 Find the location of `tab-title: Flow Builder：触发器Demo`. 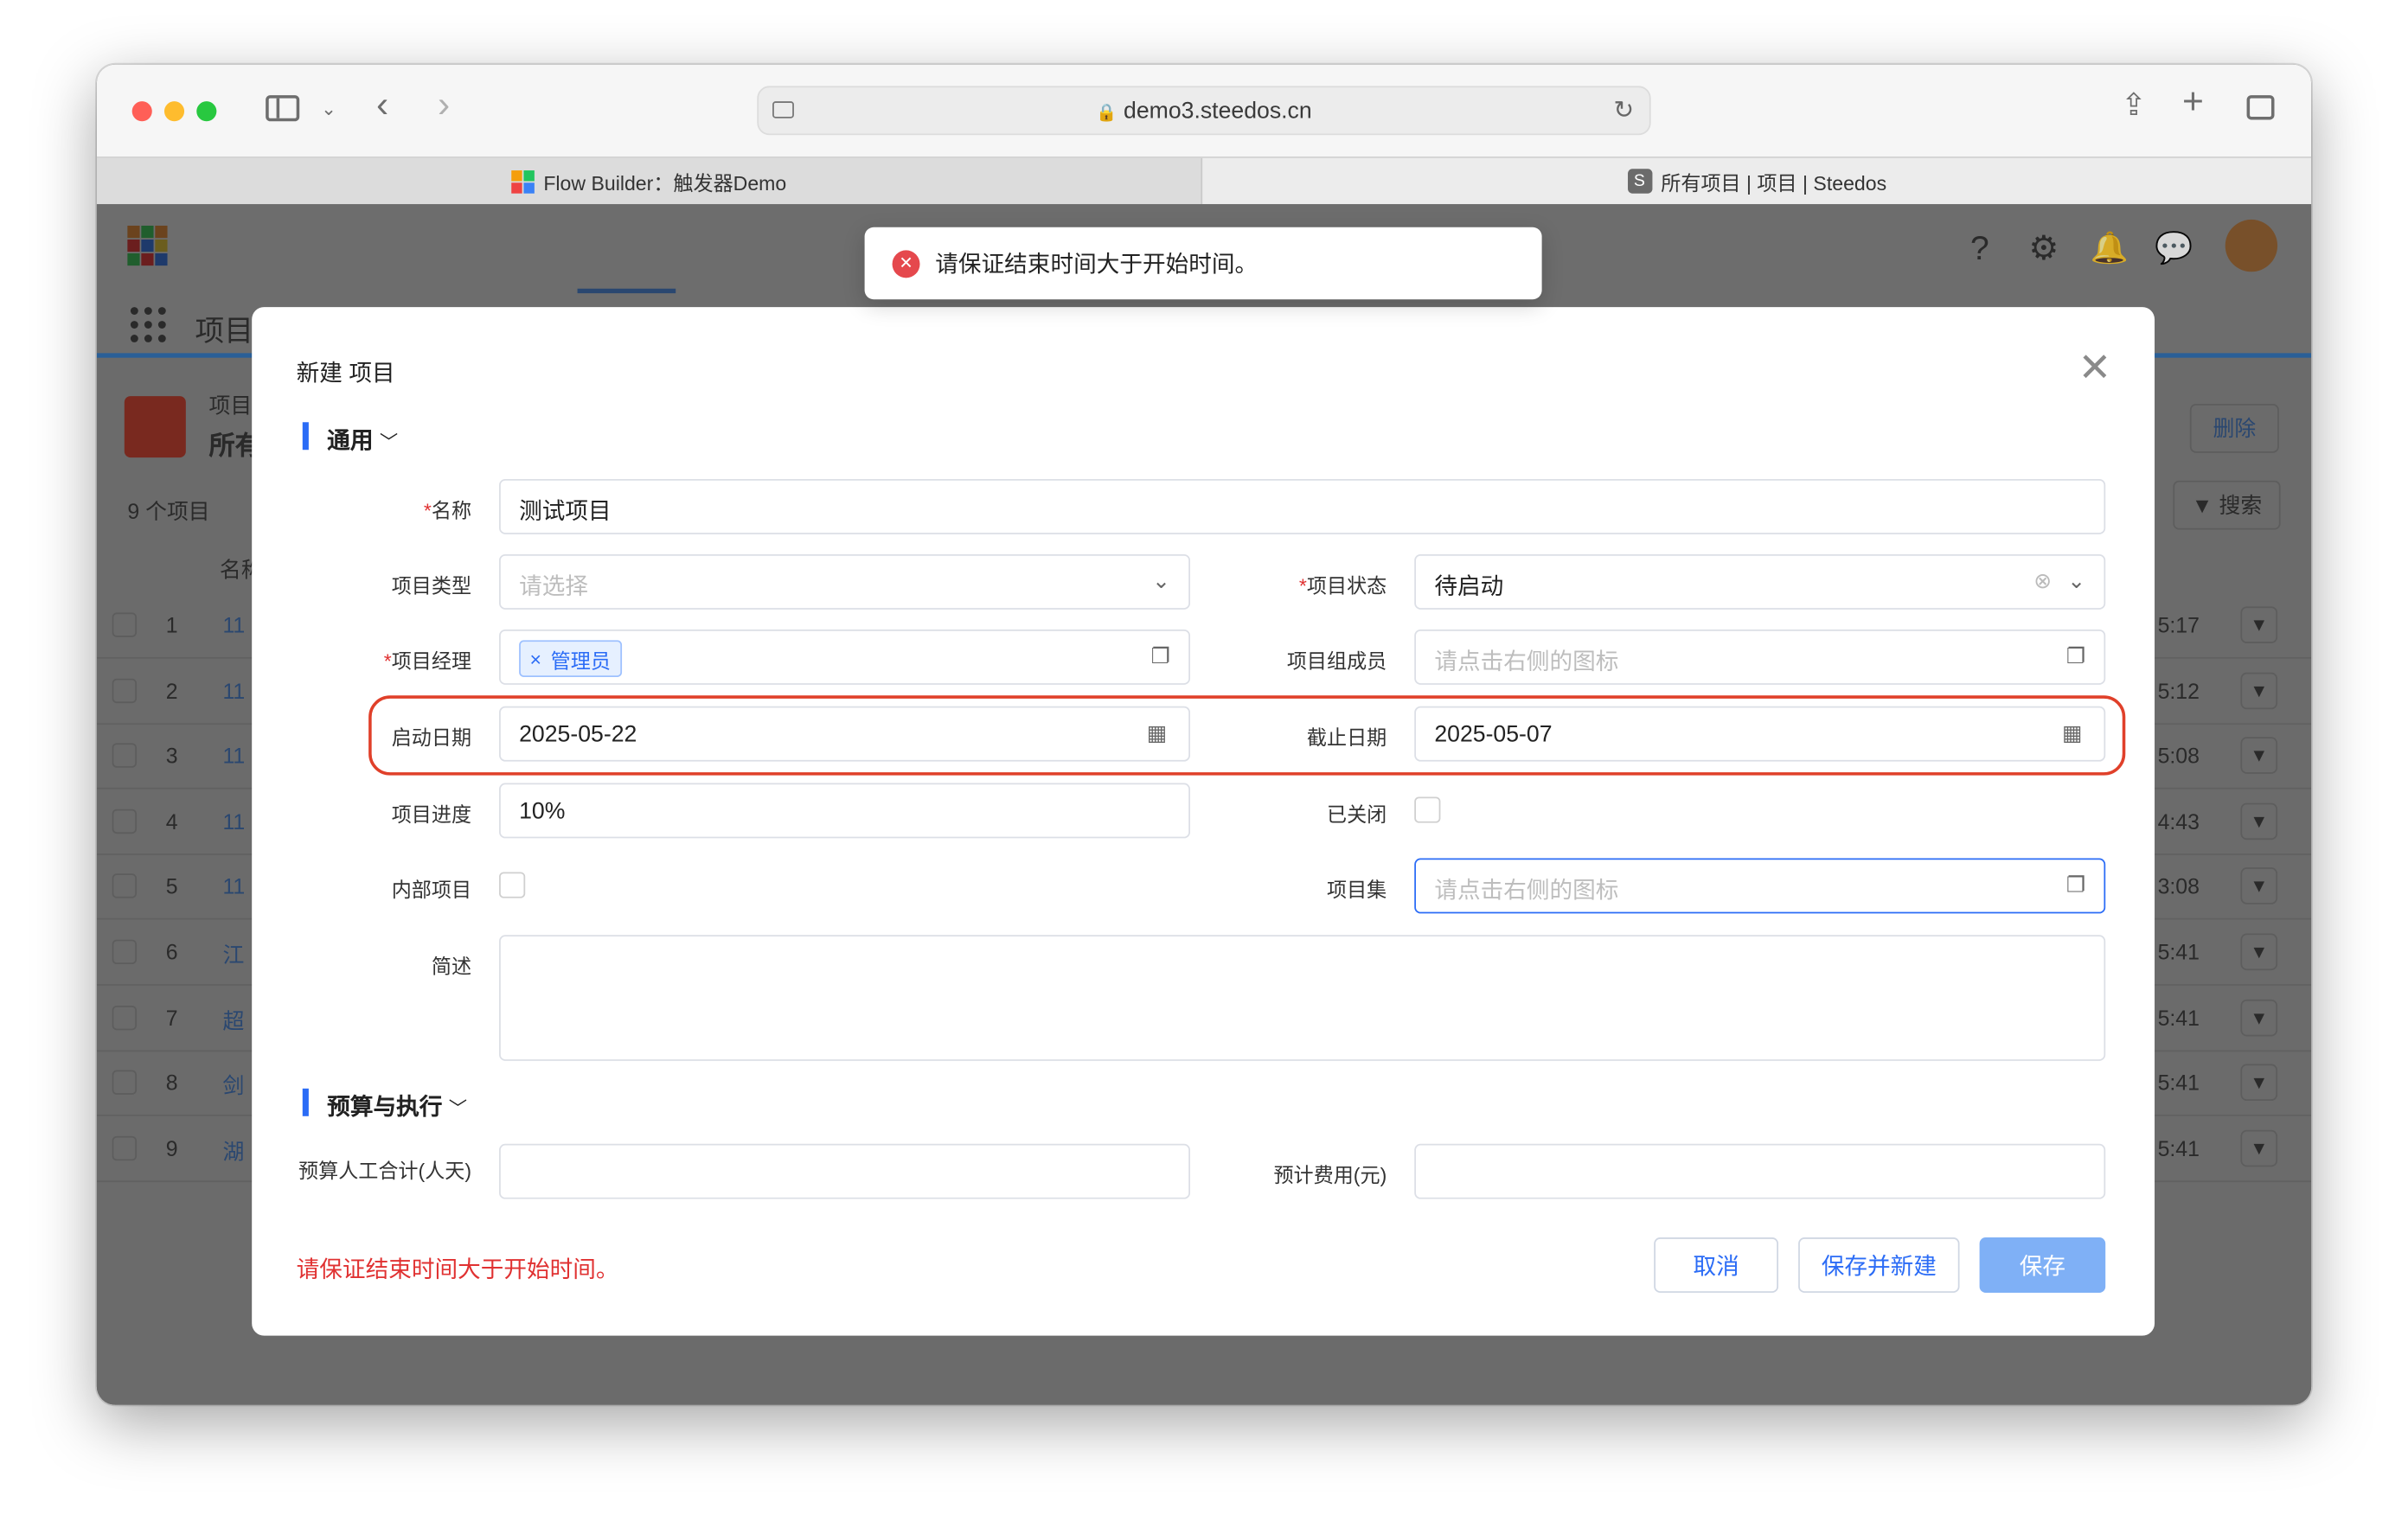

tab-title: Flow Builder：触发器Demo is located at coordinates (665, 182).